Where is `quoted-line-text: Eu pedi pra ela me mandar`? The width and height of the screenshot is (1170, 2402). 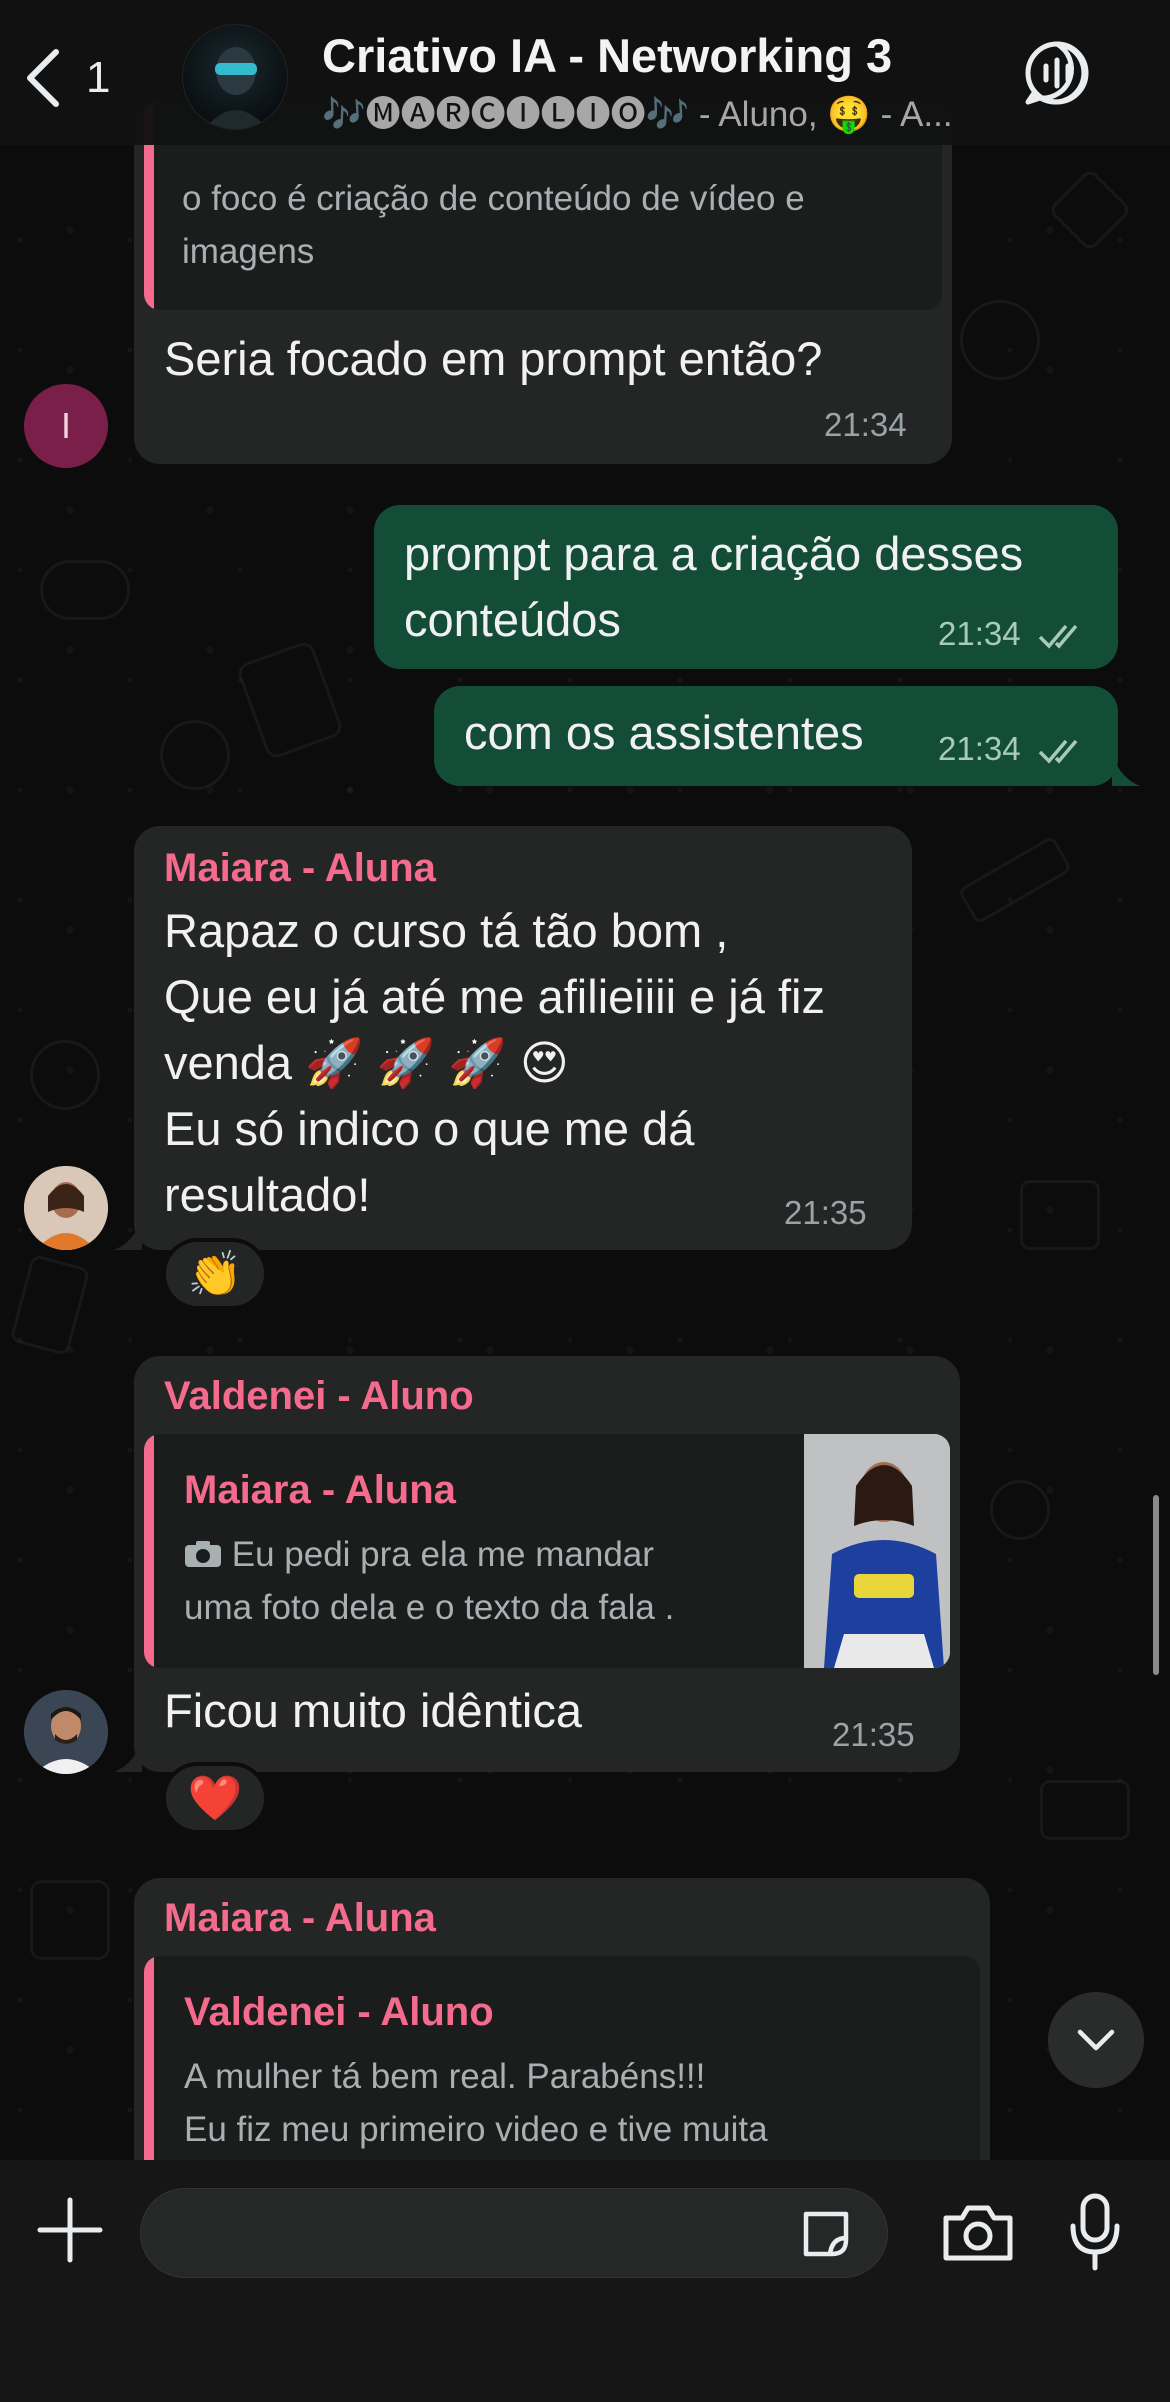 quoted-line-text: Eu pedi pra ela me mandar is located at coordinates (442, 1554).